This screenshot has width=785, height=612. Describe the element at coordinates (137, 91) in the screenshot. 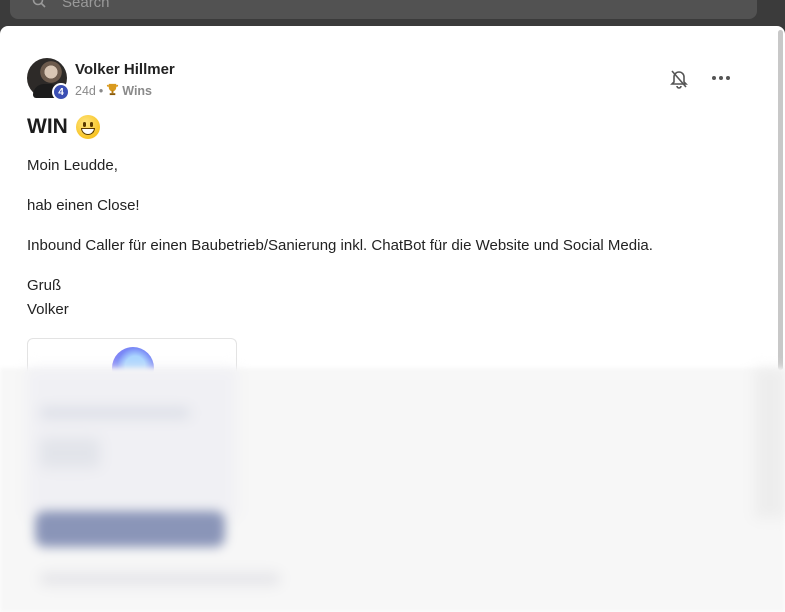

I see `post-category: Wins` at that location.